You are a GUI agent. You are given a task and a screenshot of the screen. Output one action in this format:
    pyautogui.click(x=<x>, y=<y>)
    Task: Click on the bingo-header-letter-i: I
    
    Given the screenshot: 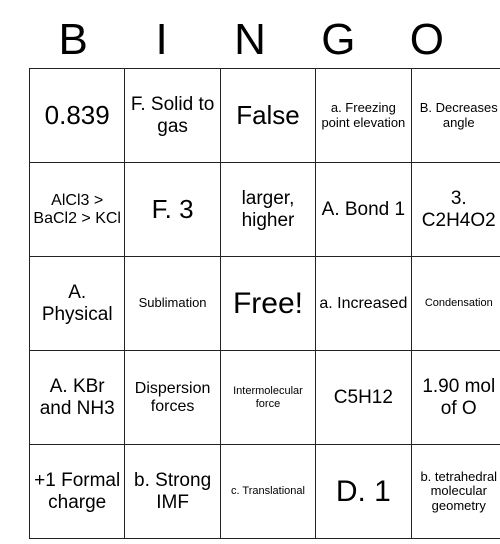 What is the action you would take?
    pyautogui.click(x=161, y=39)
    